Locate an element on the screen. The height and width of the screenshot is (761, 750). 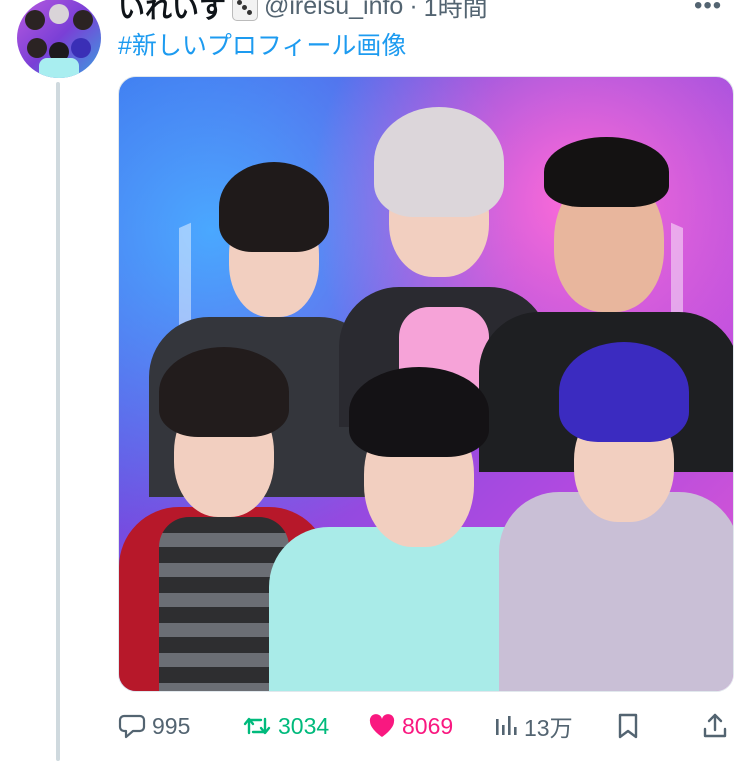
more-options-icon: ••• is located at coordinates (708, 9).